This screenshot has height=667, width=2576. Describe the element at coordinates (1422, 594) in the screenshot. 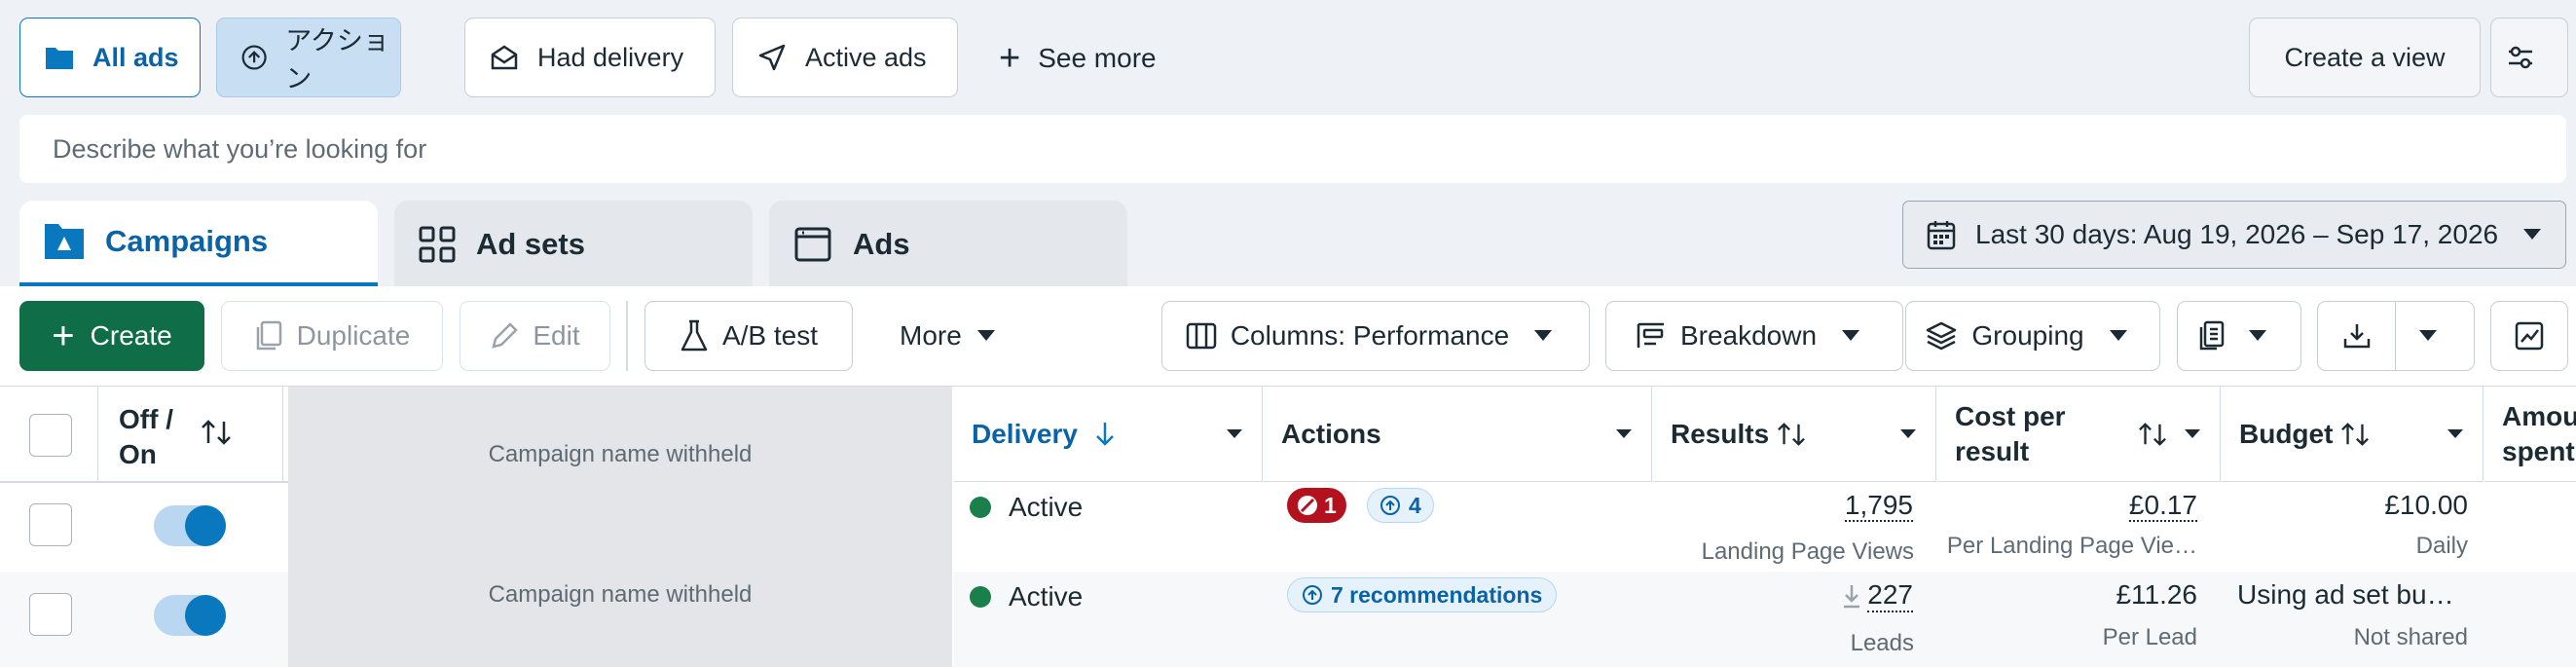

I see `recommendations-badge: 7 recommendations` at that location.